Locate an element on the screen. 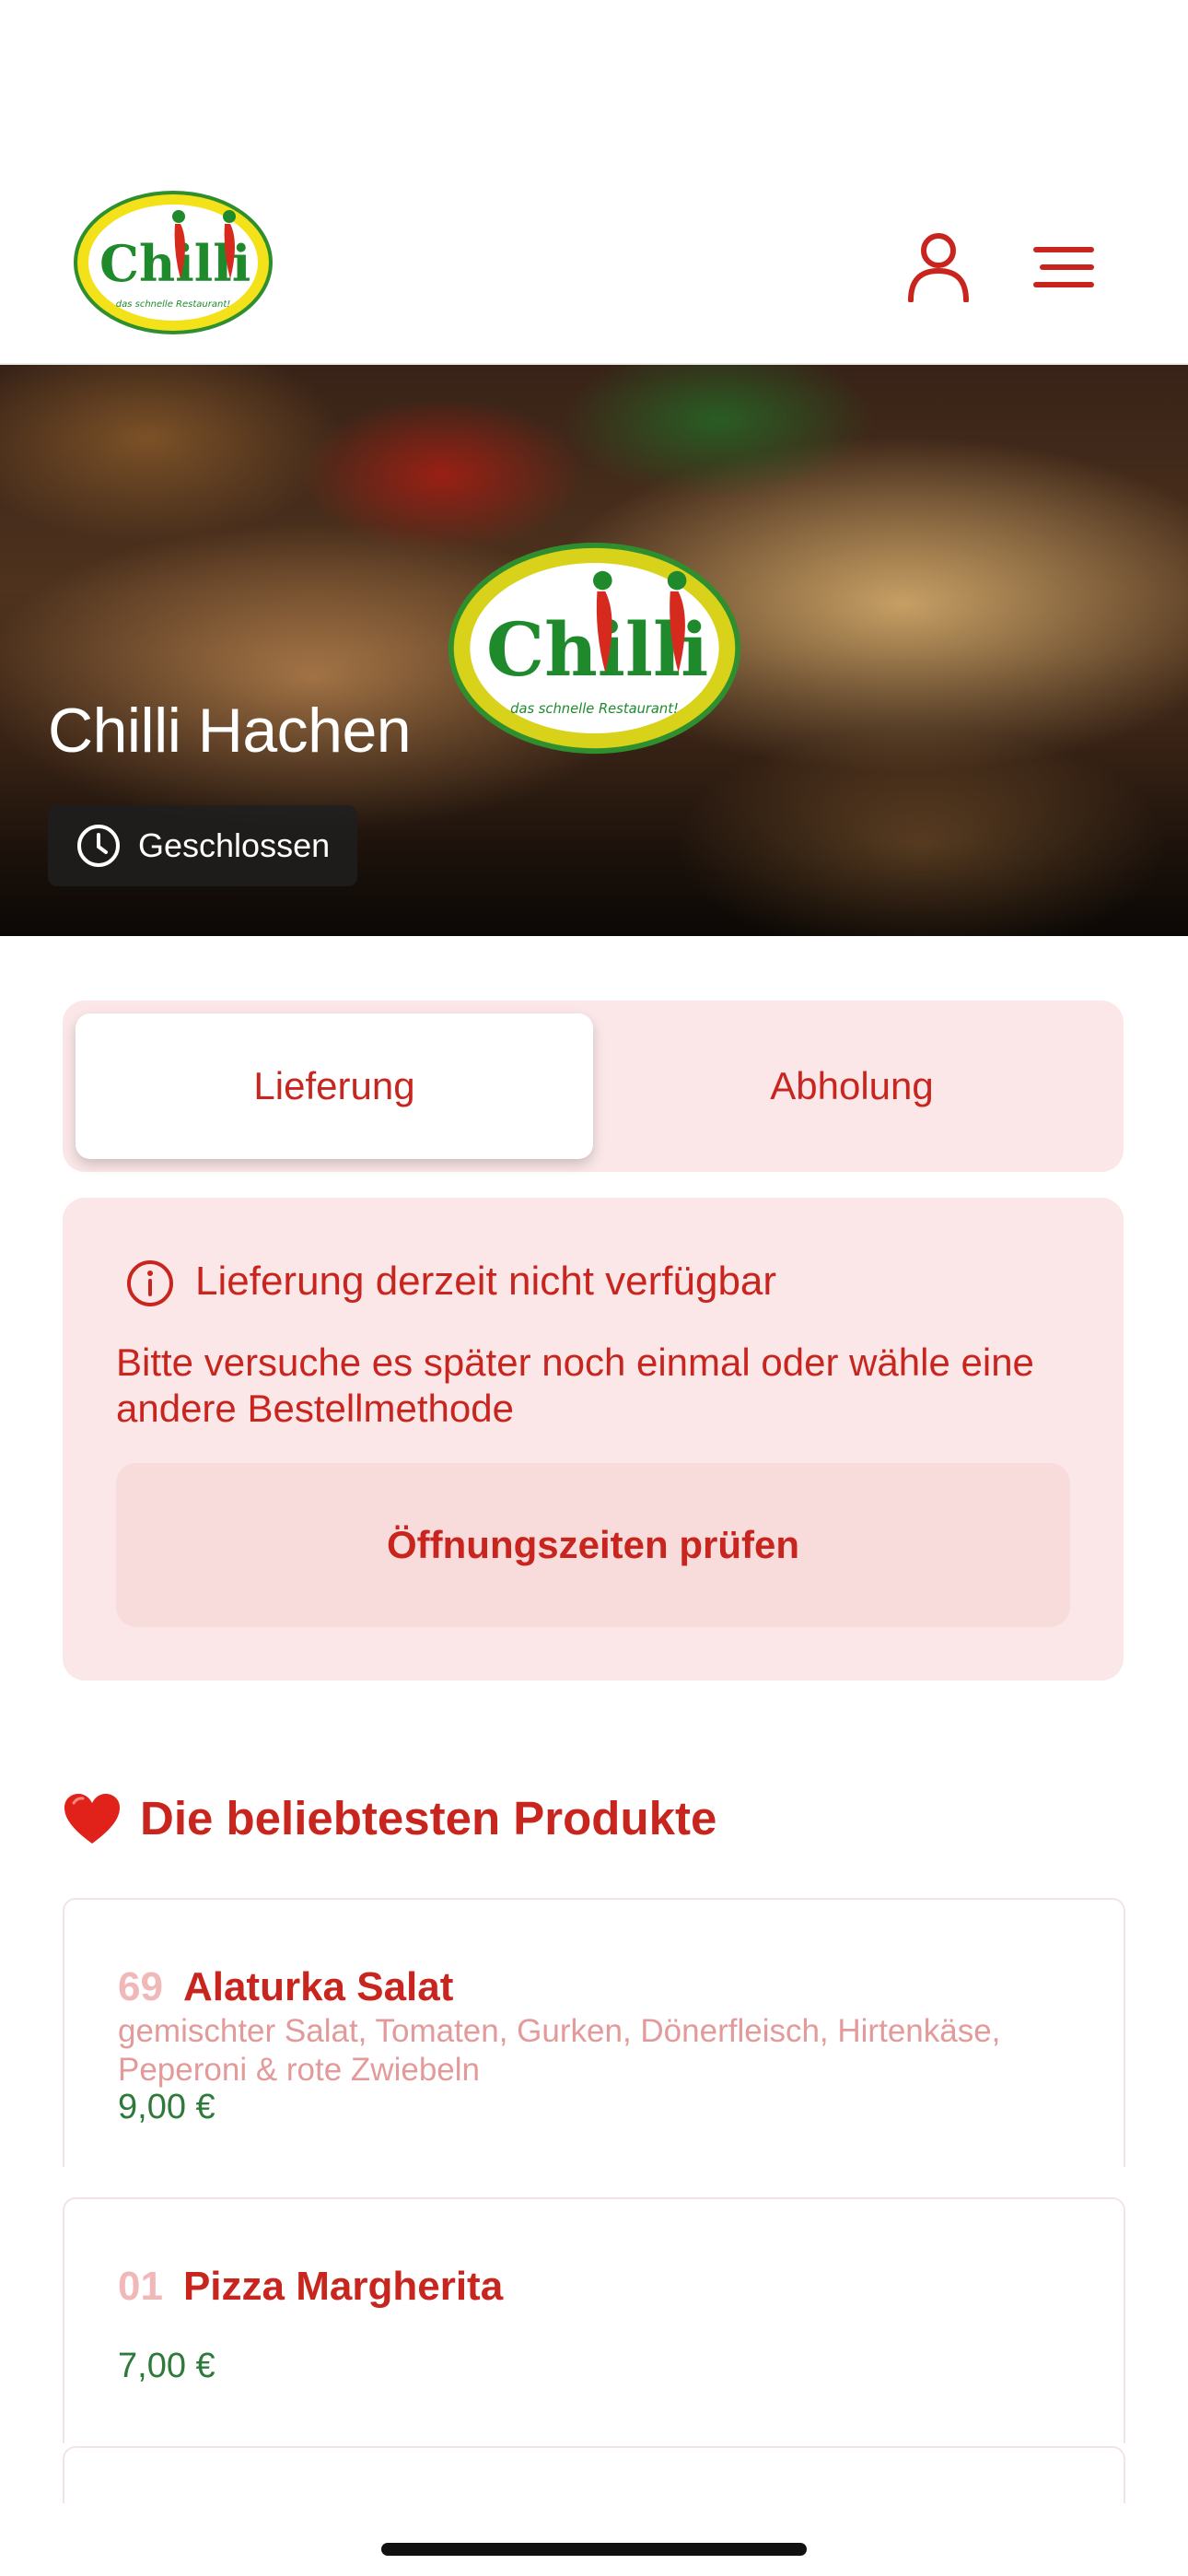  tab-delivery: Lieferung is located at coordinates (335, 1086).